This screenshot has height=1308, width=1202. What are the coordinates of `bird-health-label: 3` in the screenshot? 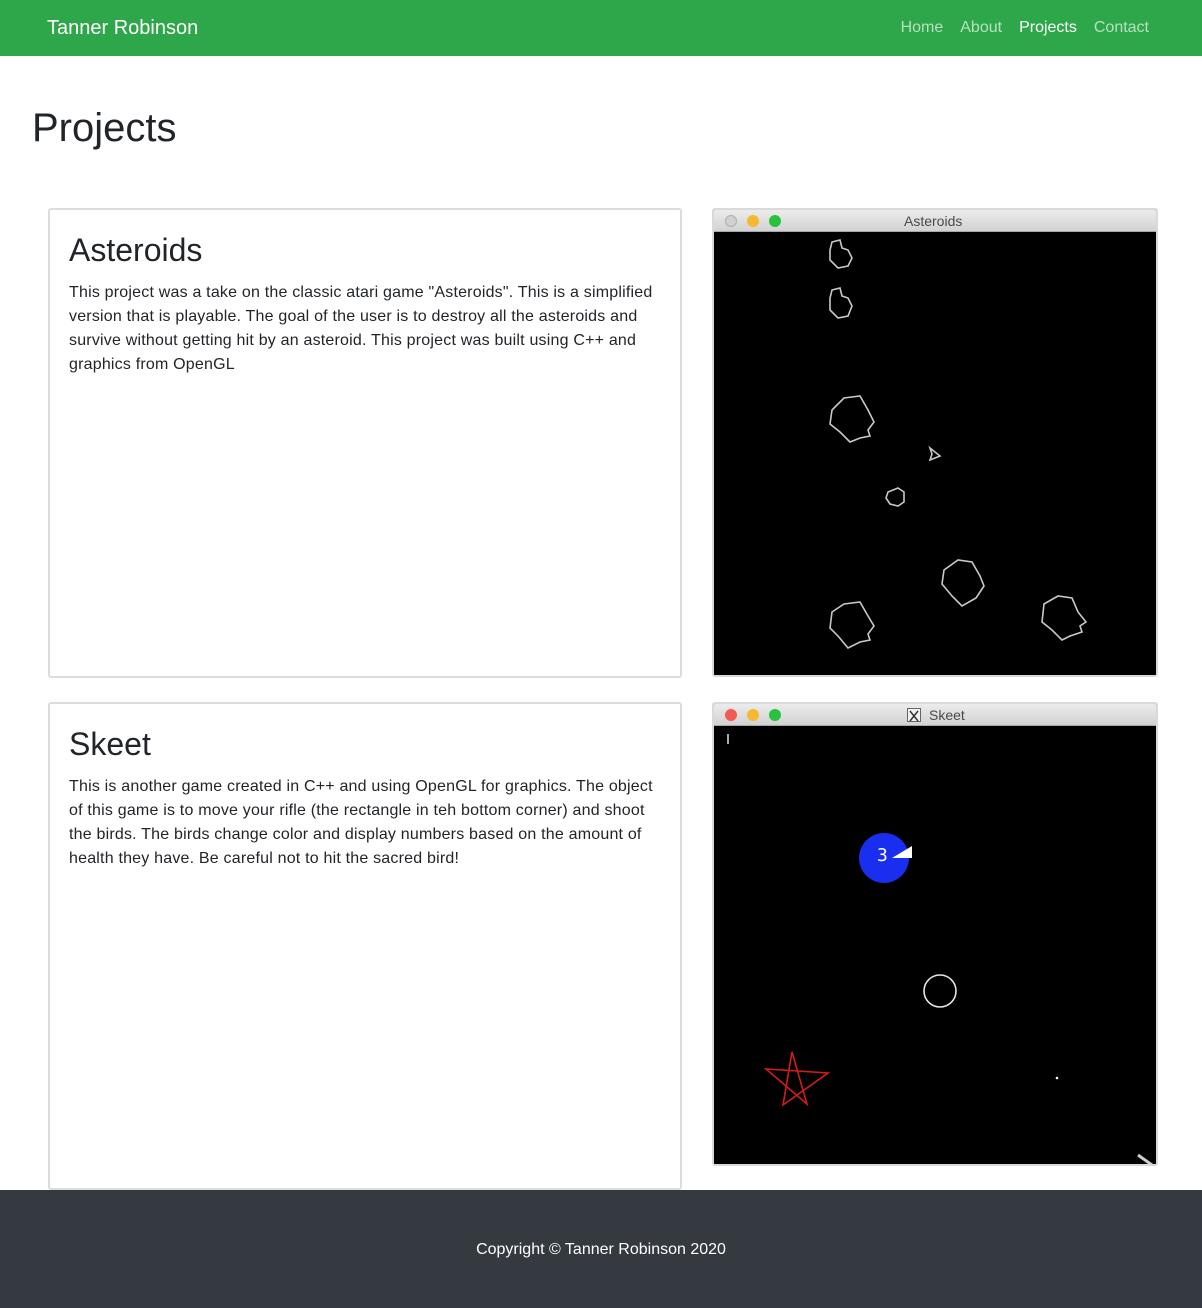 It's located at (882, 855).